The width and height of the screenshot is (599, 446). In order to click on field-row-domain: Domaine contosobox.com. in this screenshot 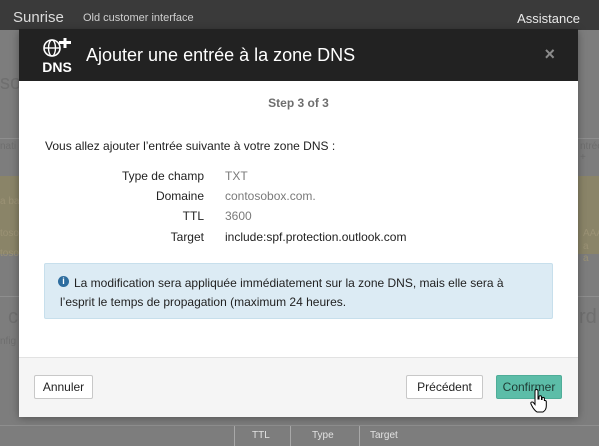, I will do `click(298, 197)`.